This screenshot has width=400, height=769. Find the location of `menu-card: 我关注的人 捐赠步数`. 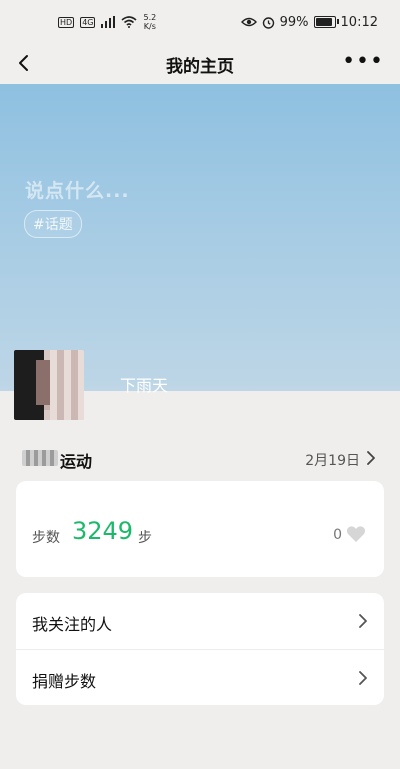

menu-card: 我关注的人 捐赠步数 is located at coordinates (200, 649).